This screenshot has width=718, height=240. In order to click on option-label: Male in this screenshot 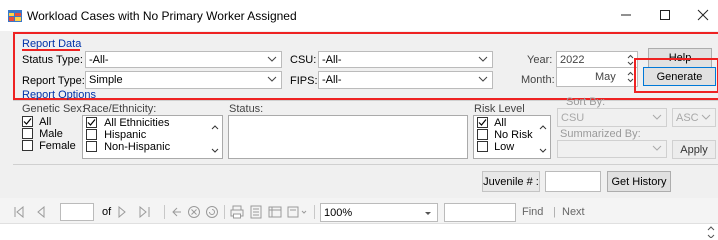, I will do `click(51, 134)`.